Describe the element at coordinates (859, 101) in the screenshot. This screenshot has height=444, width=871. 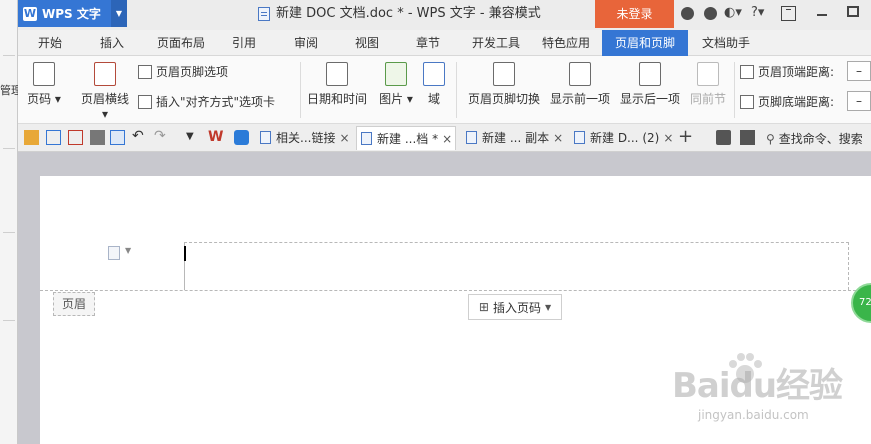
I see `footer-distance-decrement: –` at that location.